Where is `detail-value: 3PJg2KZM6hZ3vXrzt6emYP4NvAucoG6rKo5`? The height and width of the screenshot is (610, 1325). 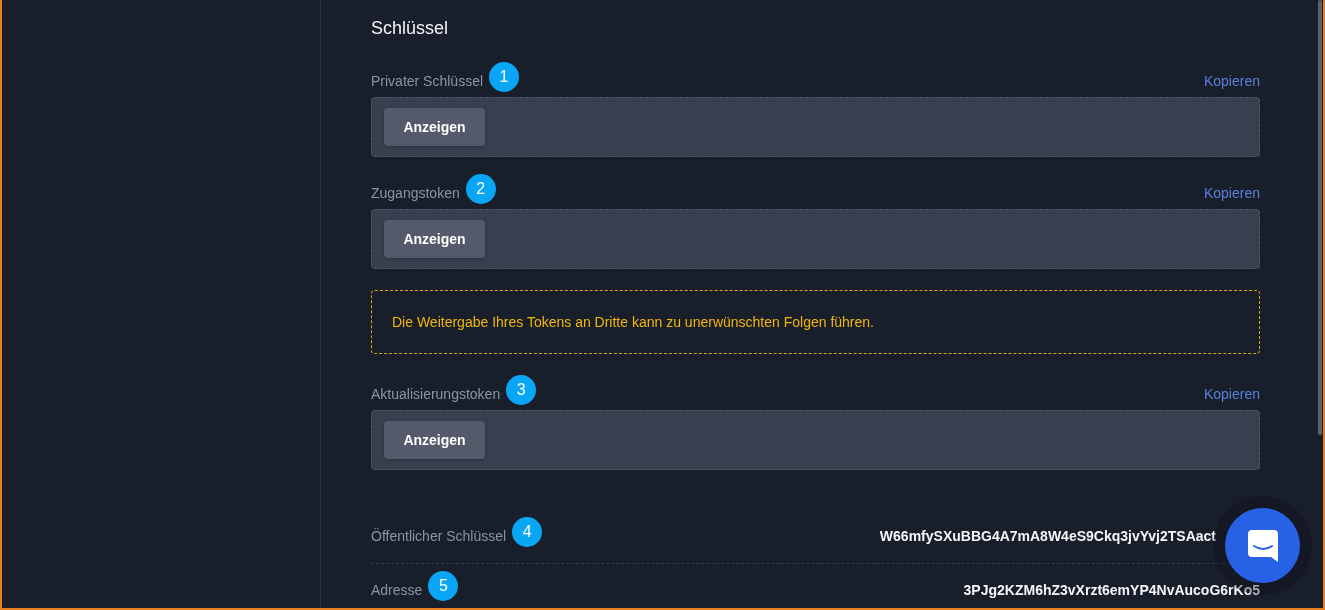 detail-value: 3PJg2KZM6hZ3vXrzt6emYP4NvAucoG6rKo5 is located at coordinates (1111, 590).